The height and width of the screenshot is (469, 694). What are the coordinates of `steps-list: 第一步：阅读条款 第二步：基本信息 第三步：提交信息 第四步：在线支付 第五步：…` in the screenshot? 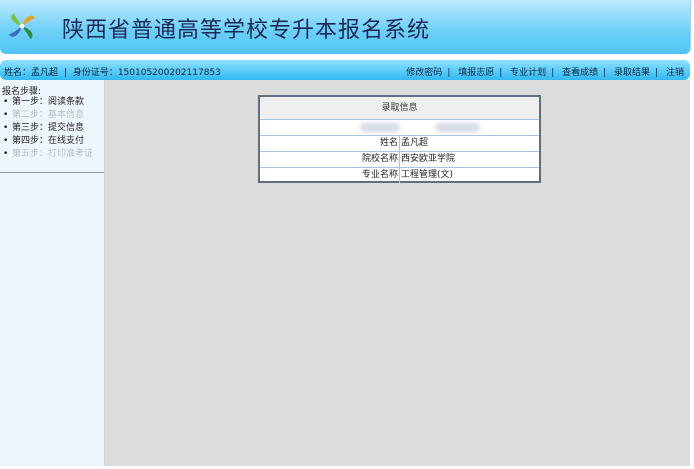 It's located at (52, 128).